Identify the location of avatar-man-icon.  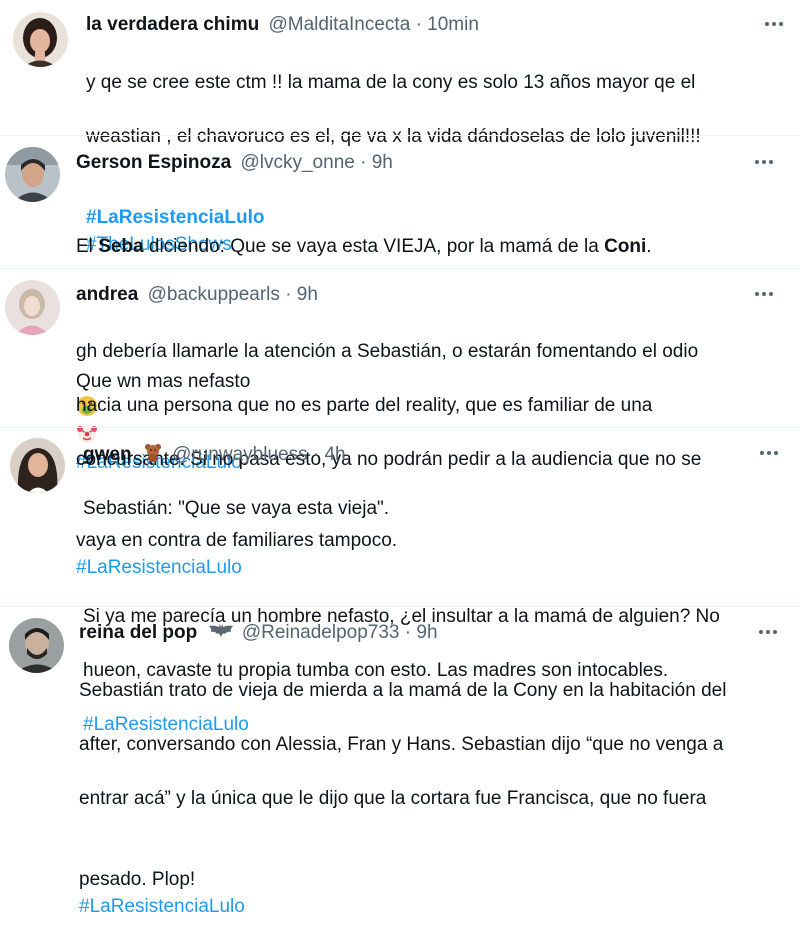
(32, 174).